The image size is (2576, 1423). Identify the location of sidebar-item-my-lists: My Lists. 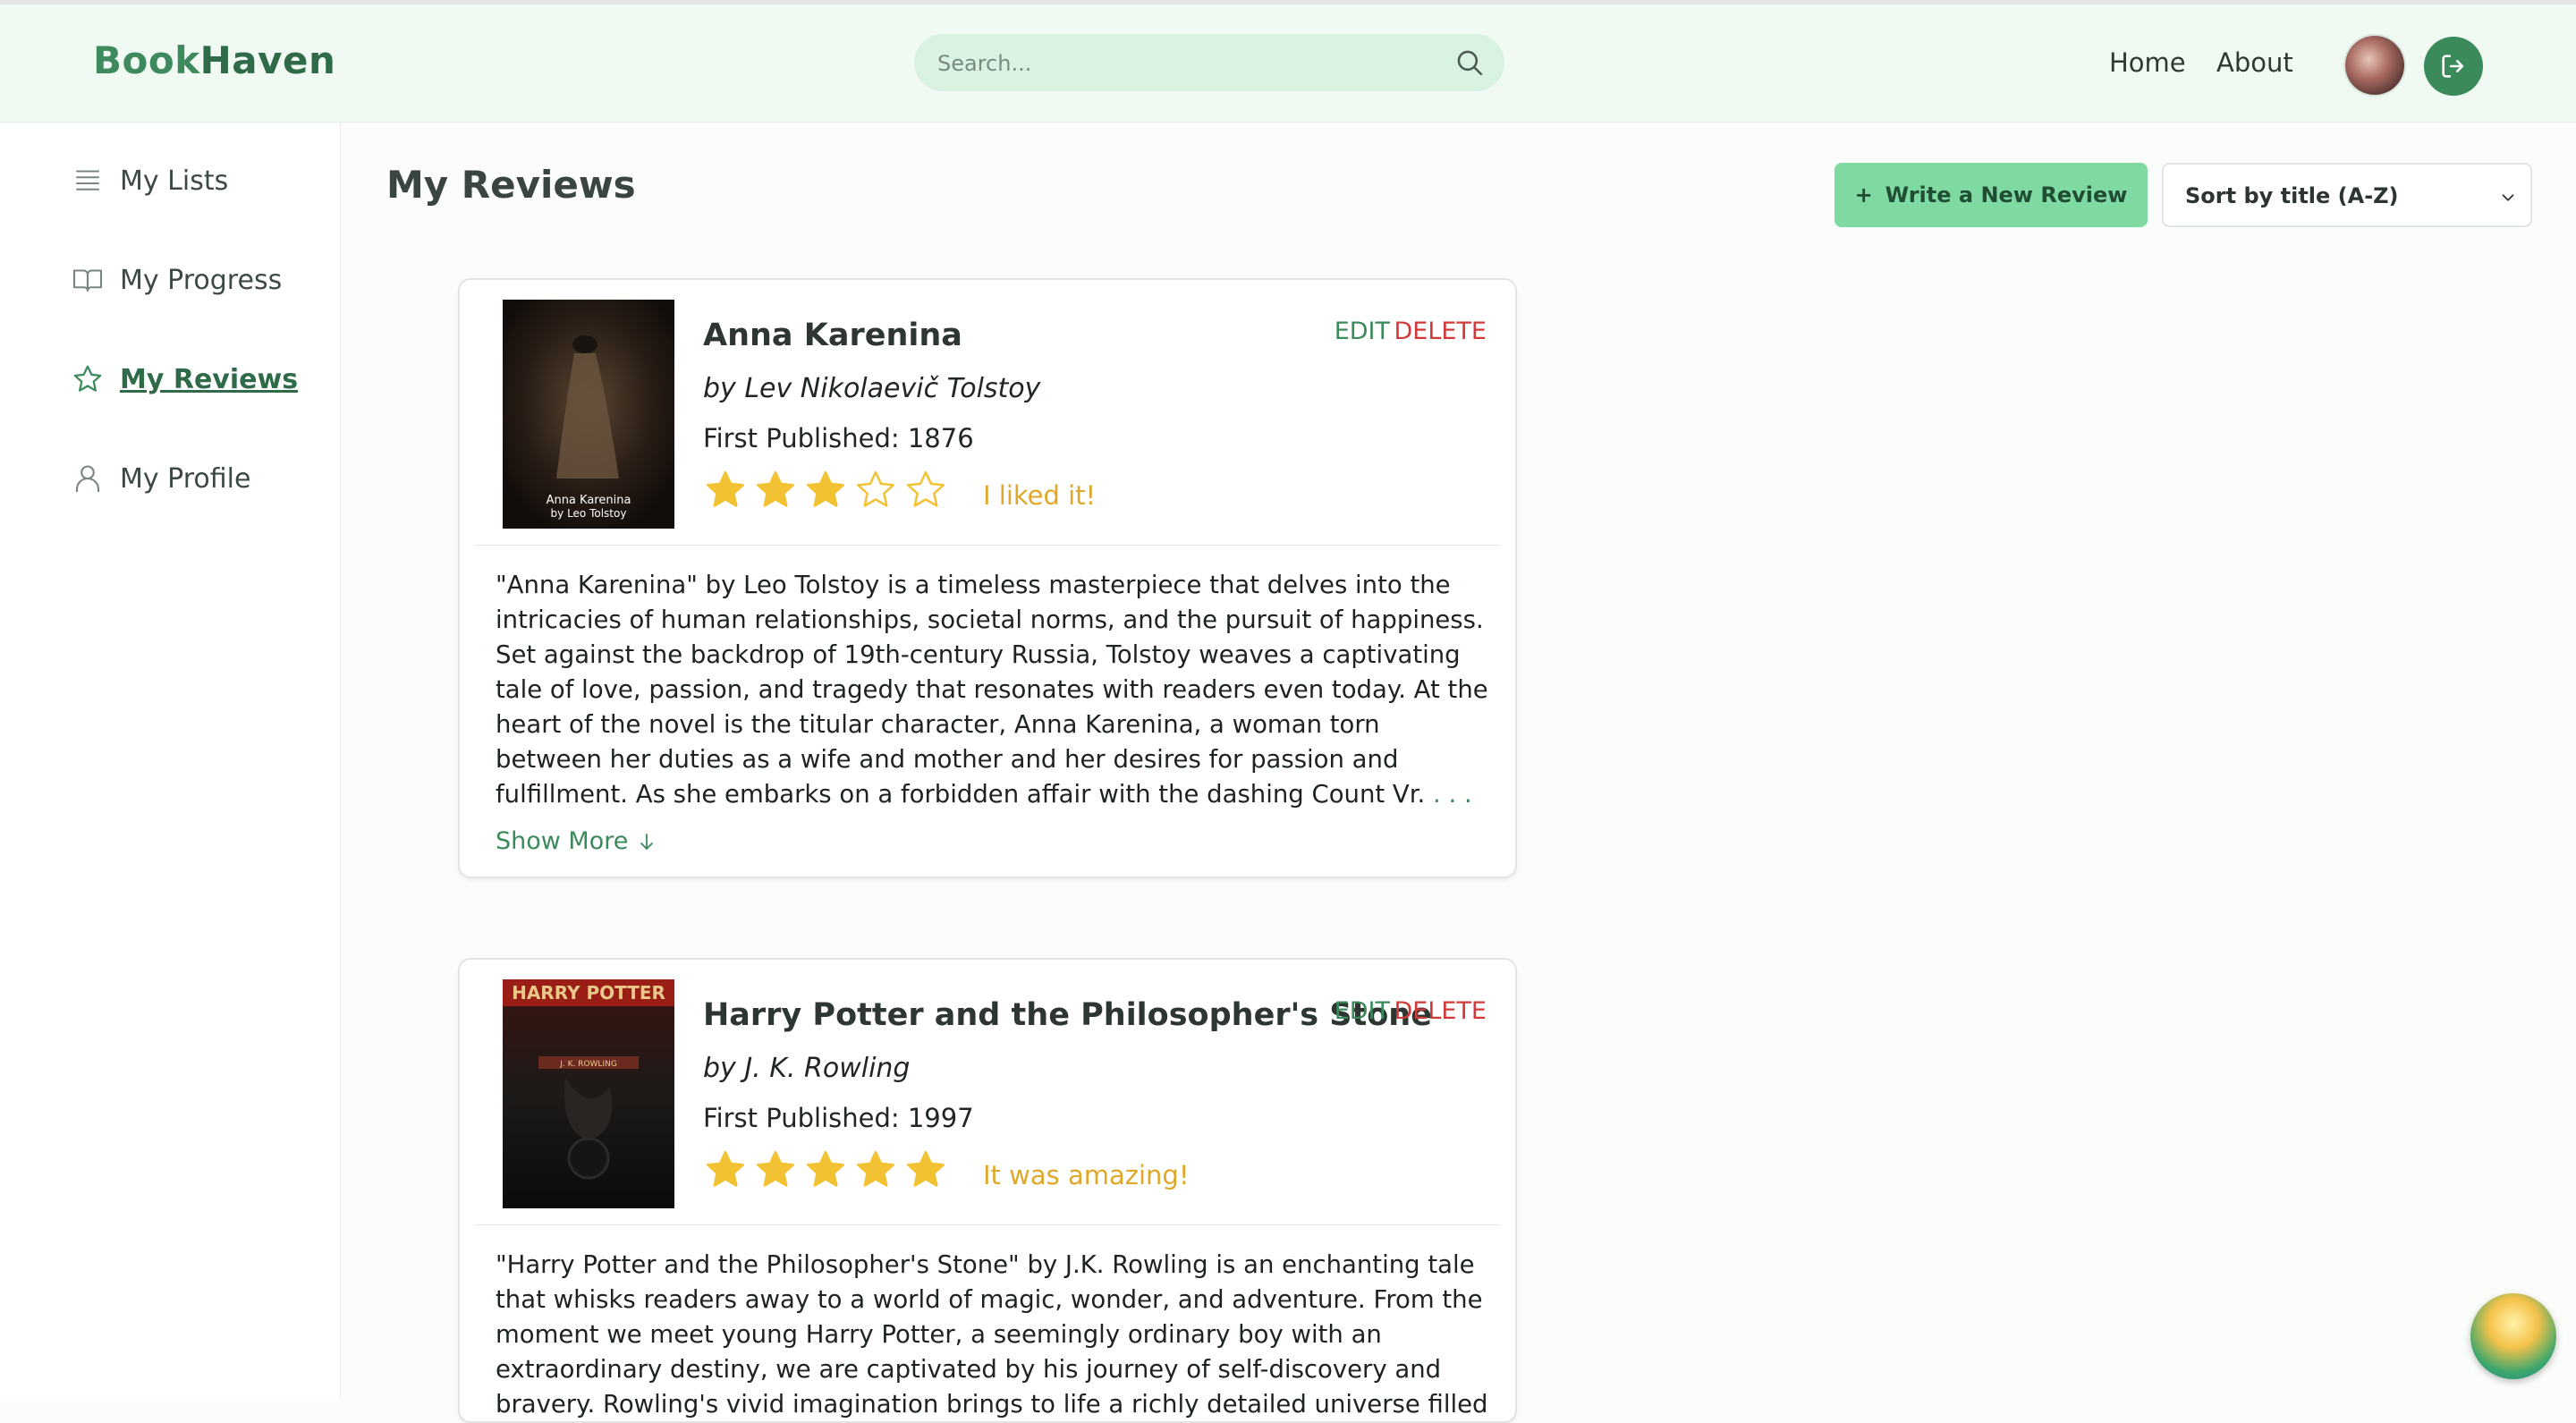
(150, 180).